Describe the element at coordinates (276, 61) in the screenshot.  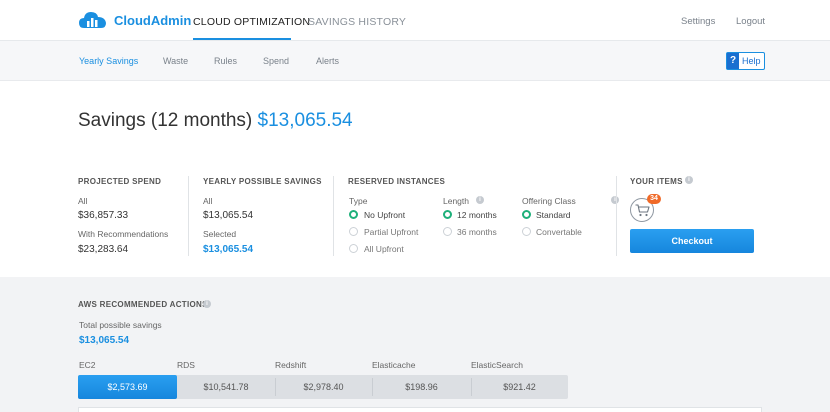
I see `subtab-spend: Spend` at that location.